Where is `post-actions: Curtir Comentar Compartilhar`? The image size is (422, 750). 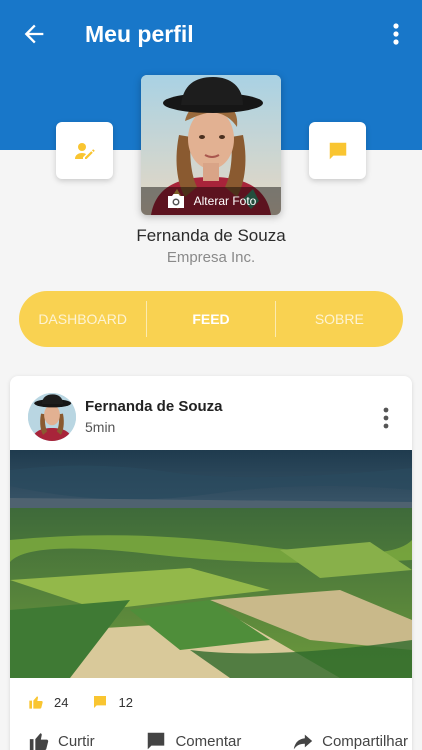
post-actions: Curtir Comentar Compartilhar is located at coordinates (218, 740).